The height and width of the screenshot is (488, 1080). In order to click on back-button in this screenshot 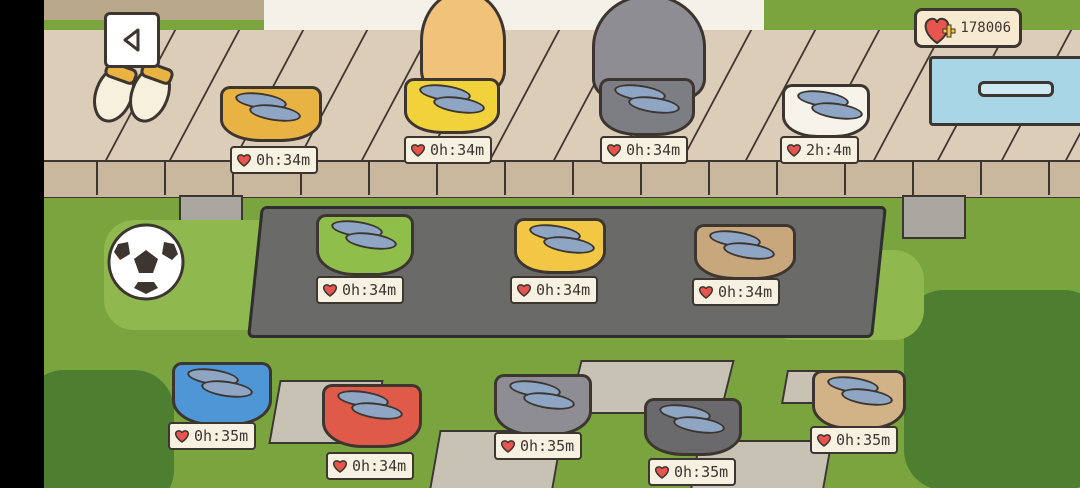, I will do `click(132, 40)`.